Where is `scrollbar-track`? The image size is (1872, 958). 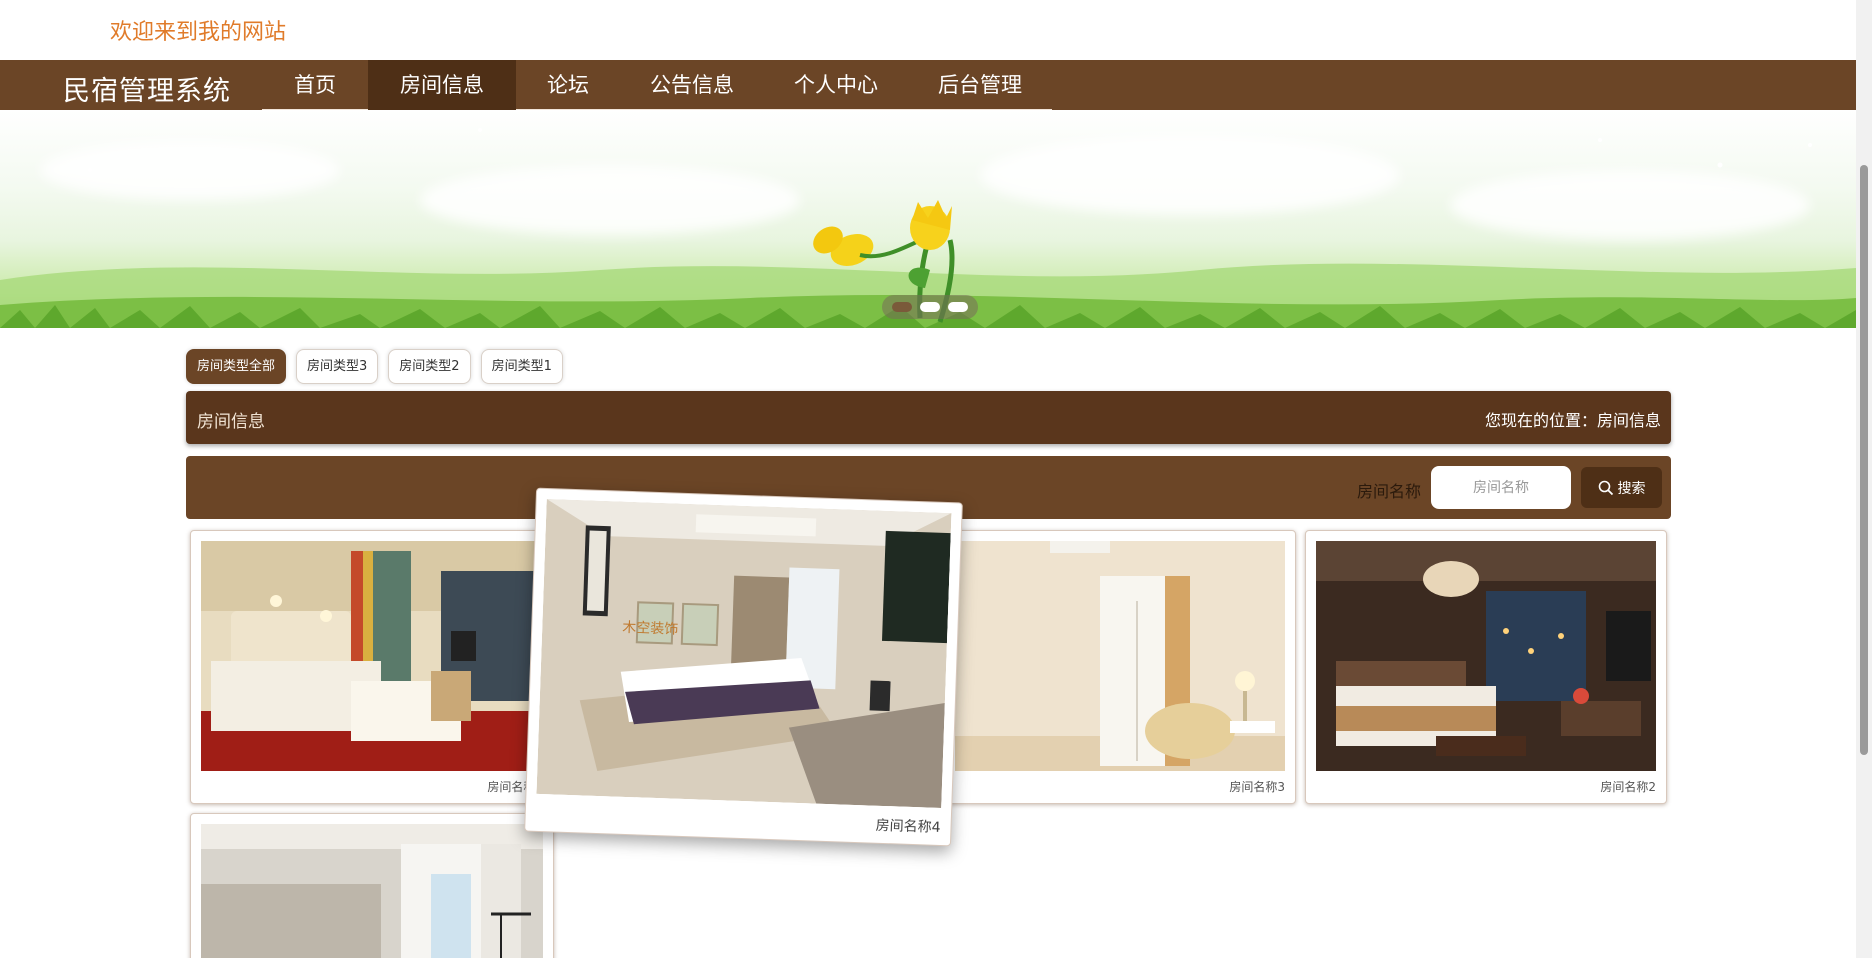 scrollbar-track is located at coordinates (1864, 479).